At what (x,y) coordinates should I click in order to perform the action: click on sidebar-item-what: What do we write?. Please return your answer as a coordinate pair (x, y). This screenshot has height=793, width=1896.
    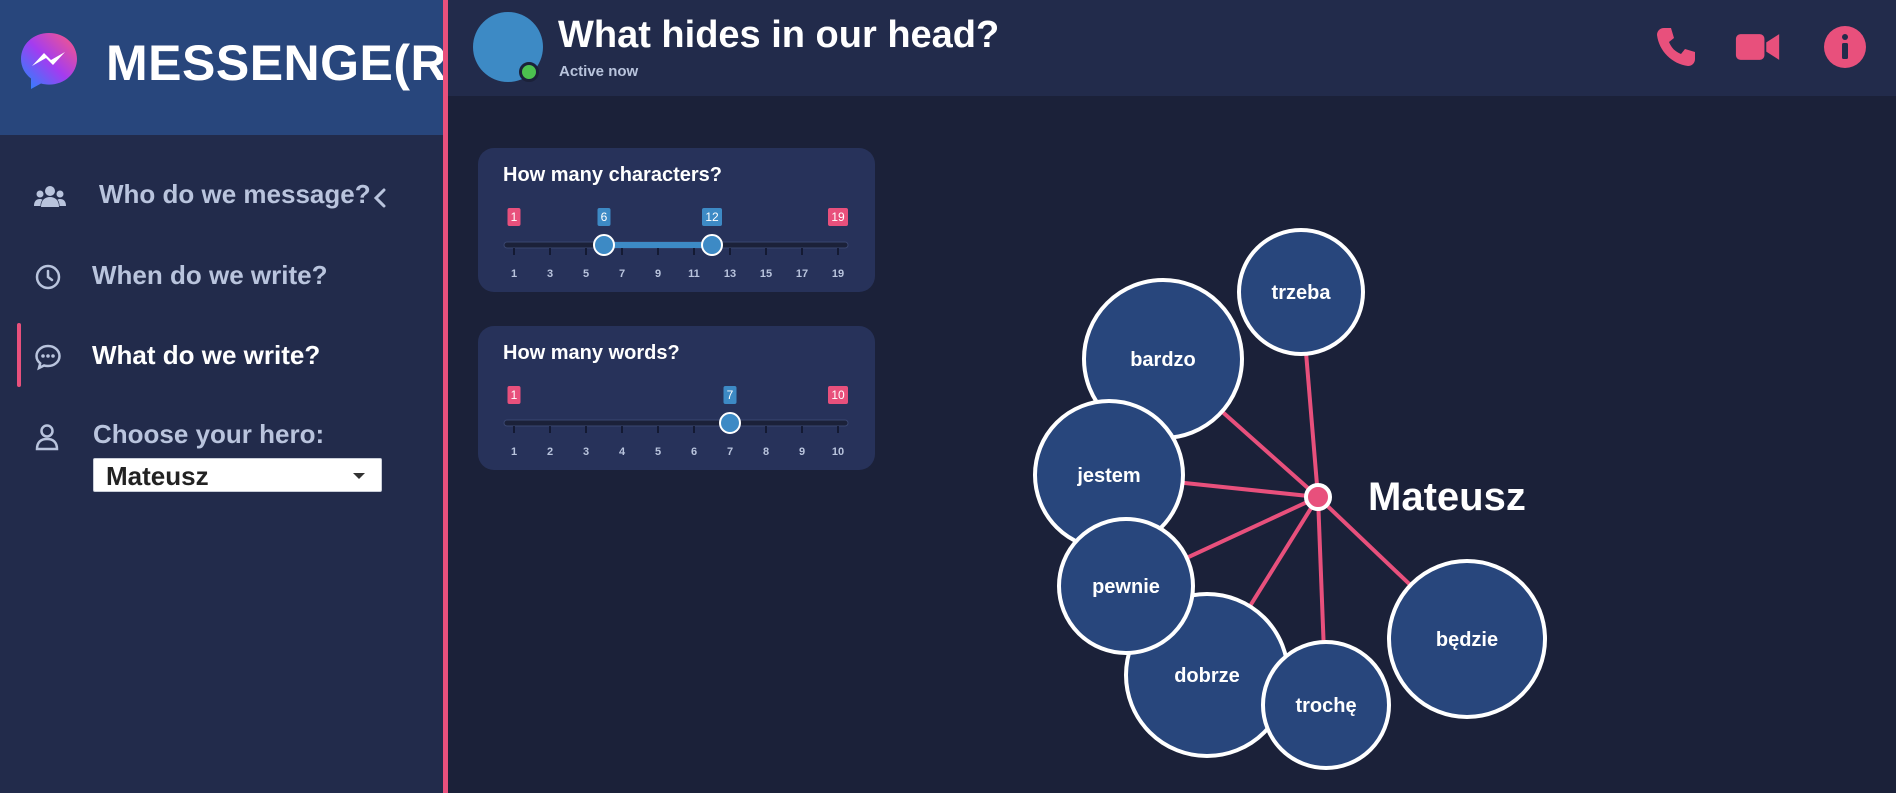
    Looking at the image, I should click on (221, 355).